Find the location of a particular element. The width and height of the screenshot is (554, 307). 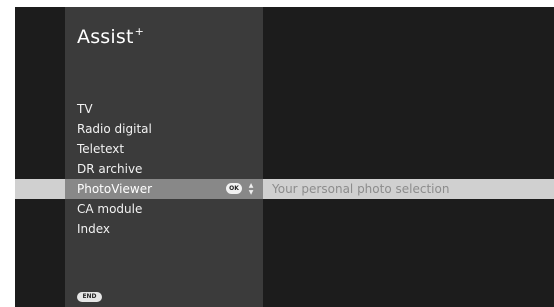

menu-item-label: DR archive is located at coordinates (110, 169).